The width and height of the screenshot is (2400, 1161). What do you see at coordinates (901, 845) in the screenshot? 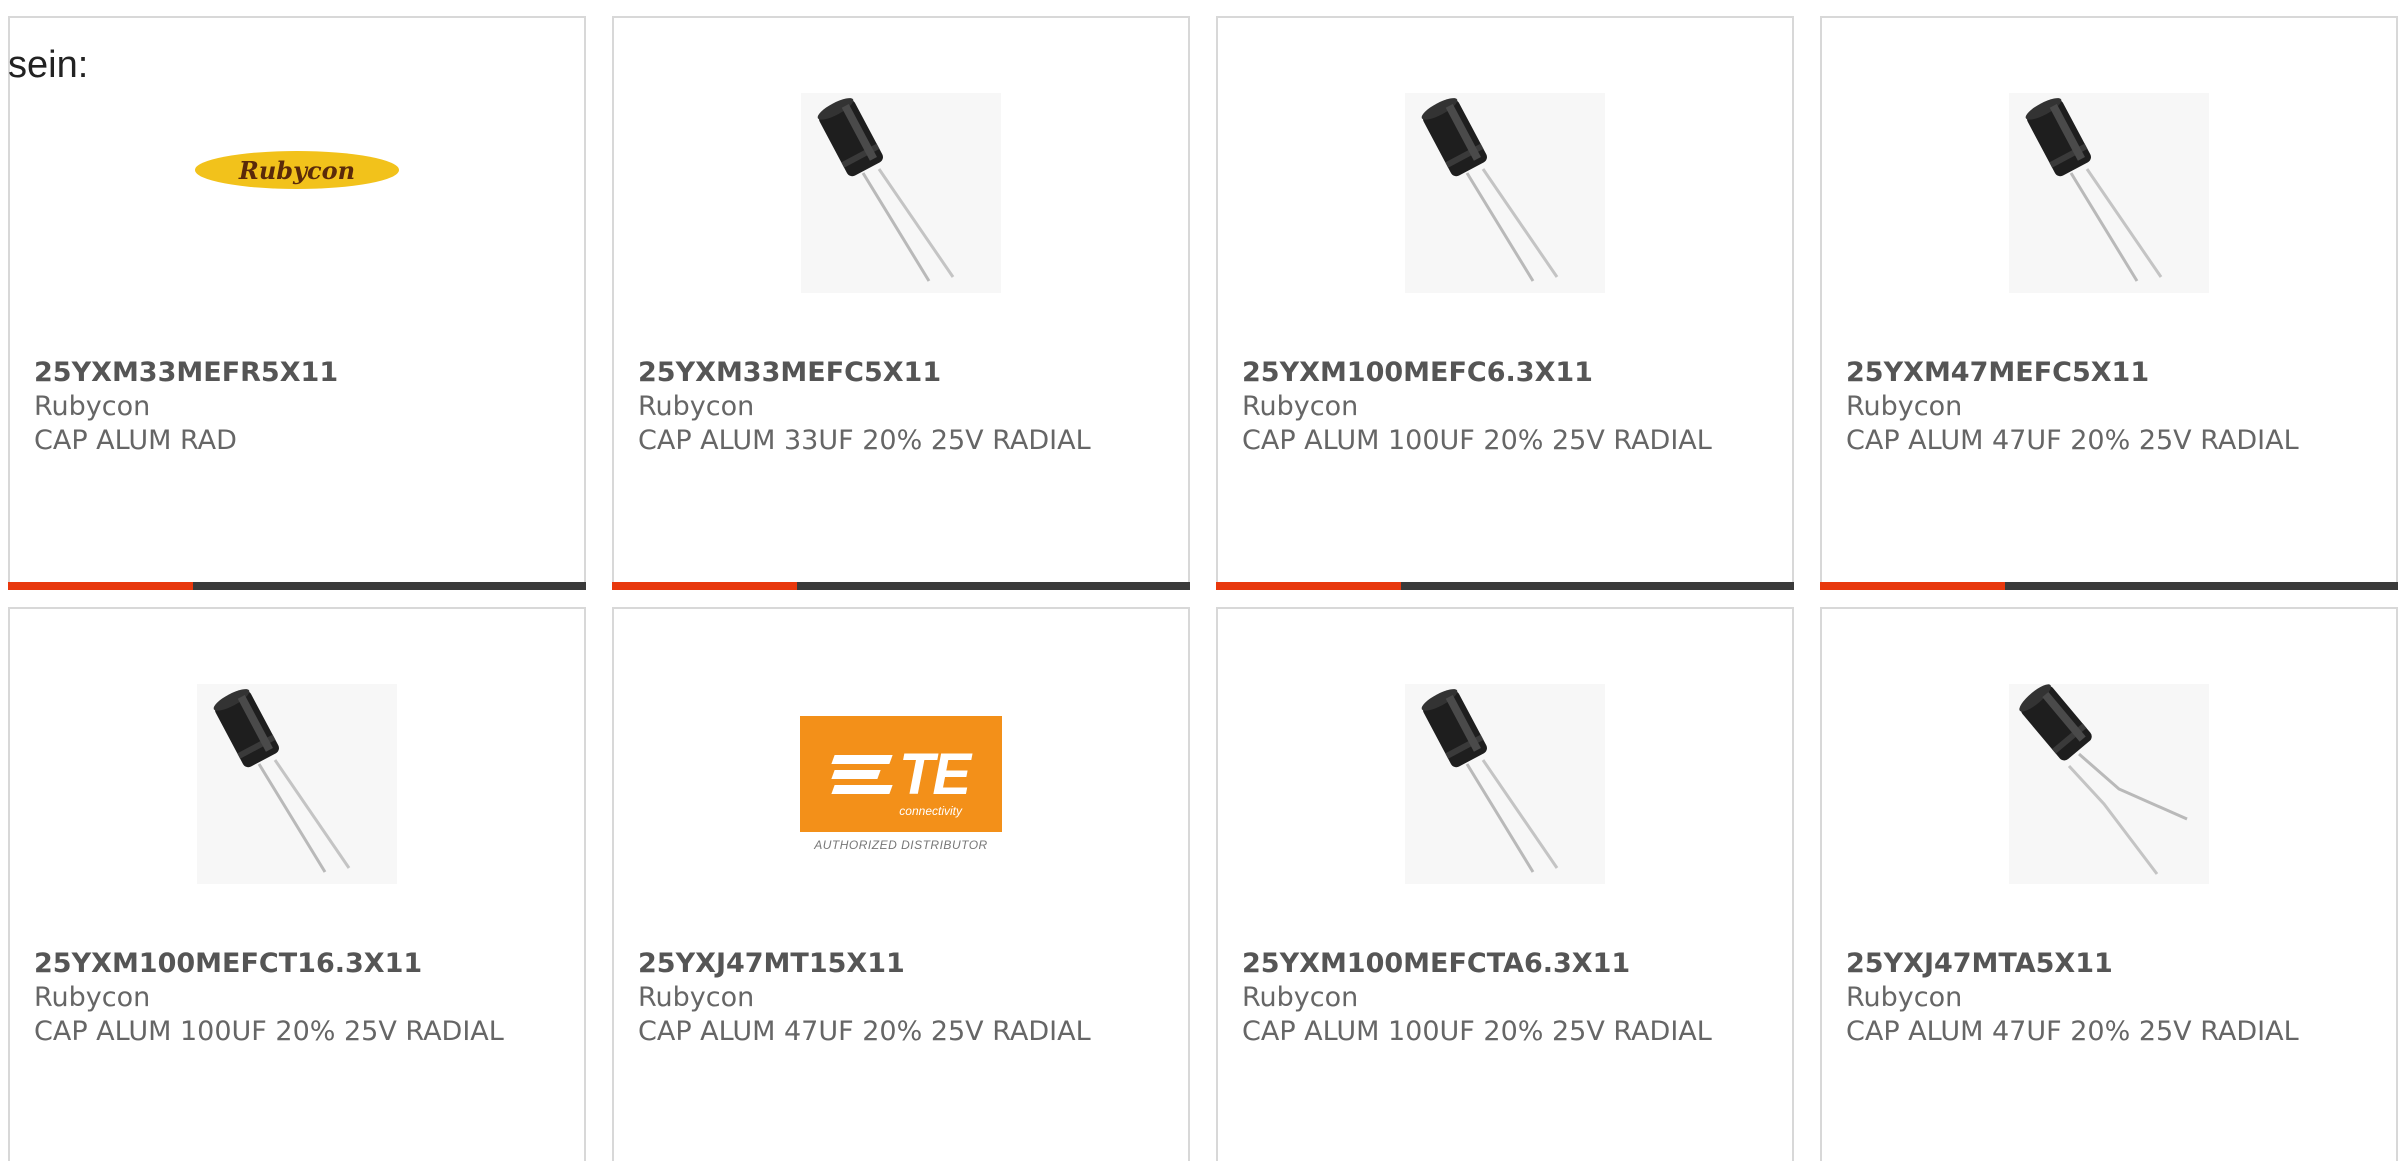
I see `te-logo-caption: AUTHORIZED DISTRIBUTOR` at bounding box center [901, 845].